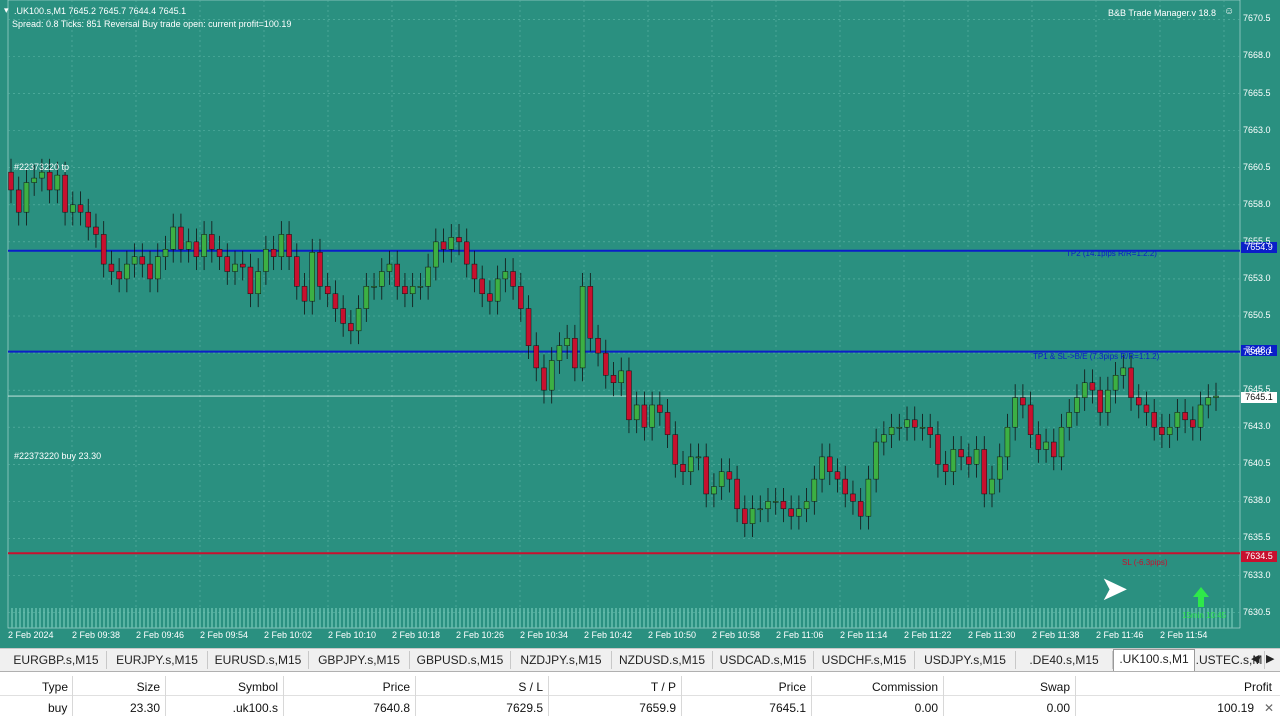  I want to click on price-axis-label: 7658.0, so click(1257, 203).